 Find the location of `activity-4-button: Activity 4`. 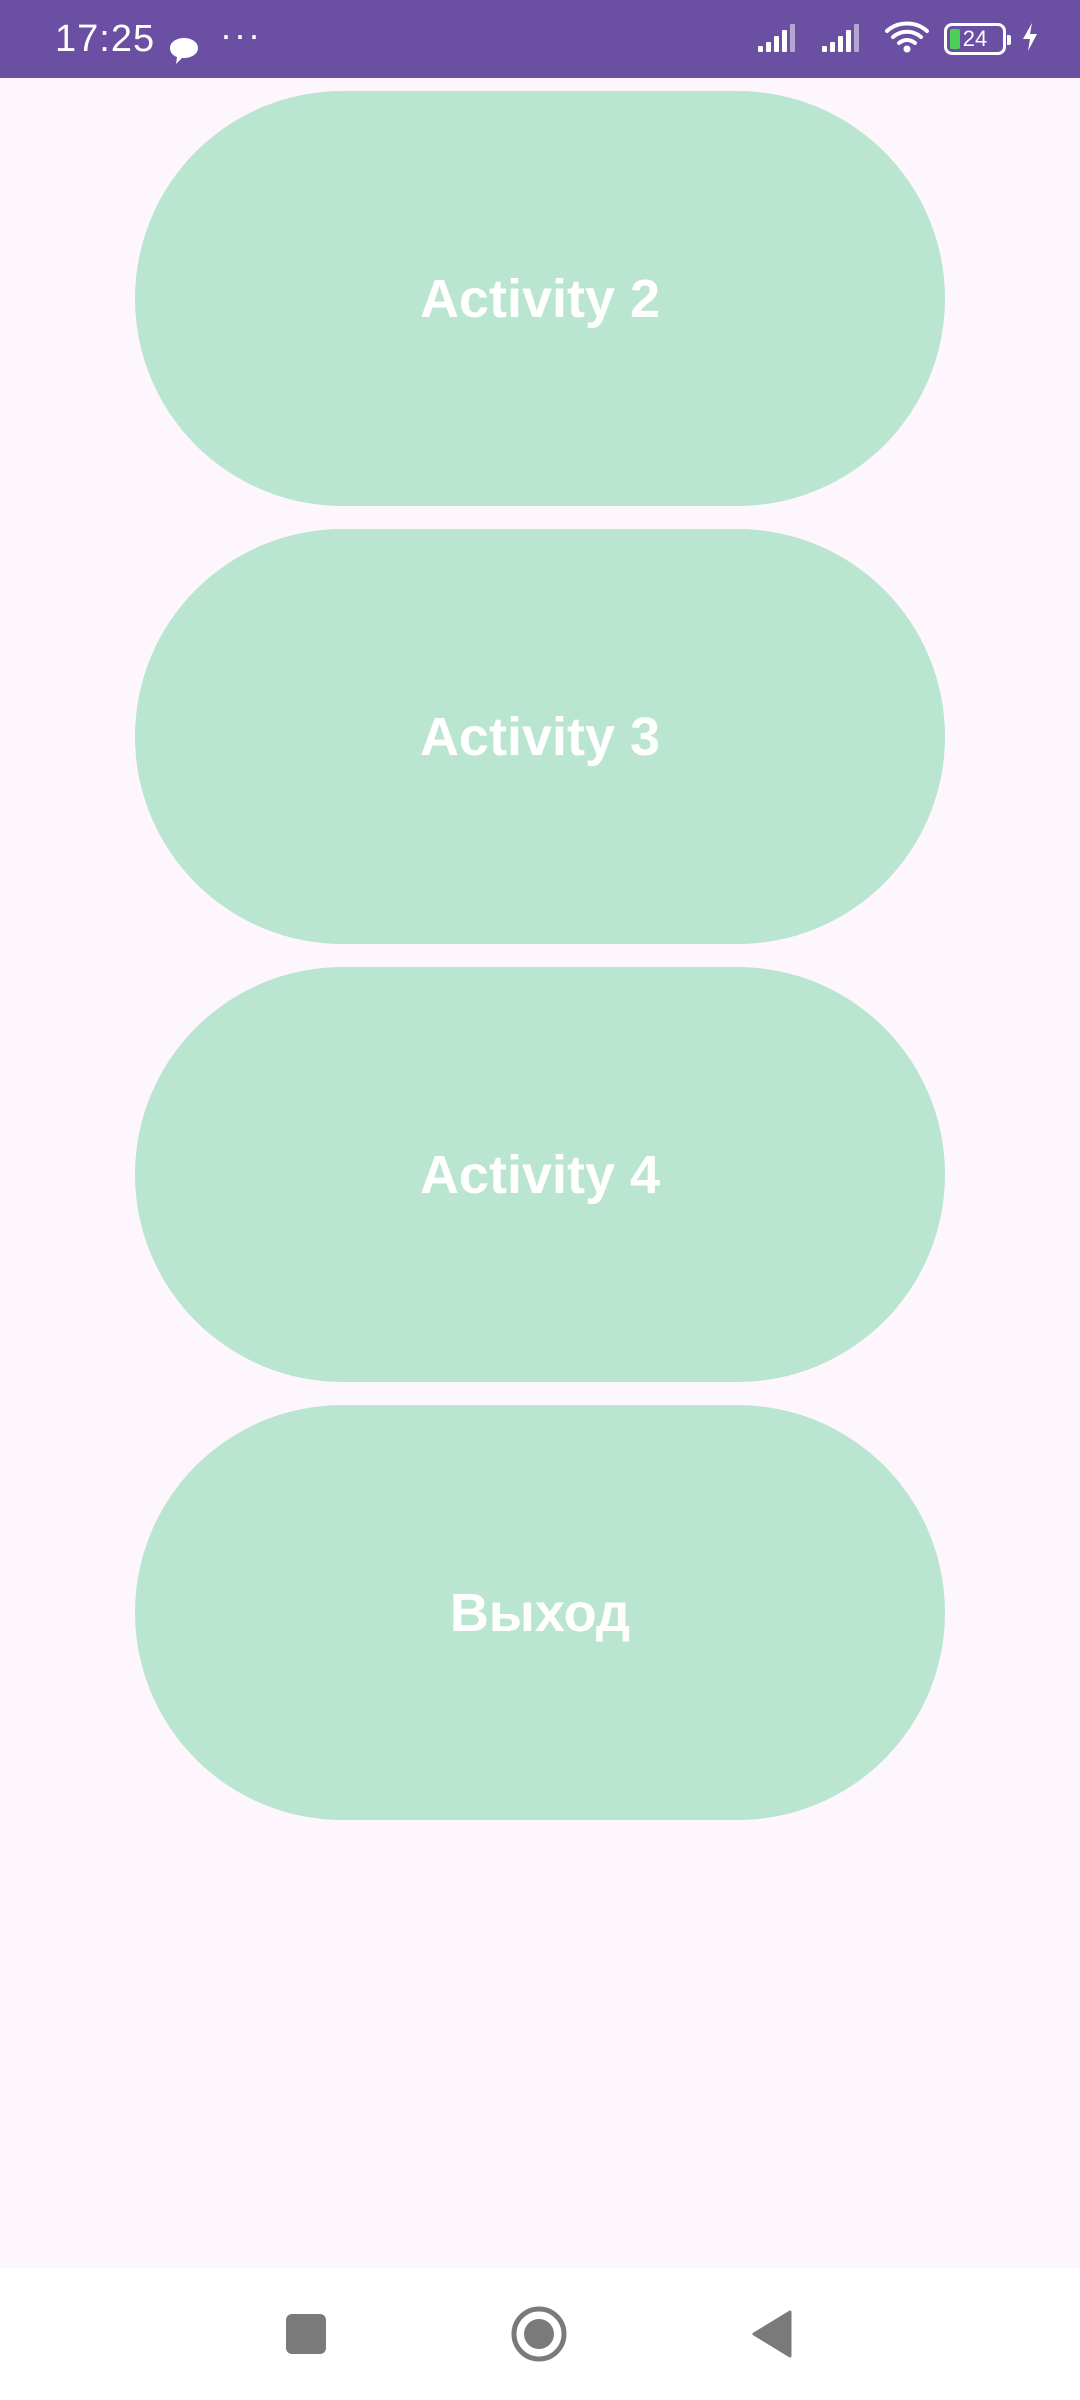

activity-4-button: Activity 4 is located at coordinates (540, 1174).